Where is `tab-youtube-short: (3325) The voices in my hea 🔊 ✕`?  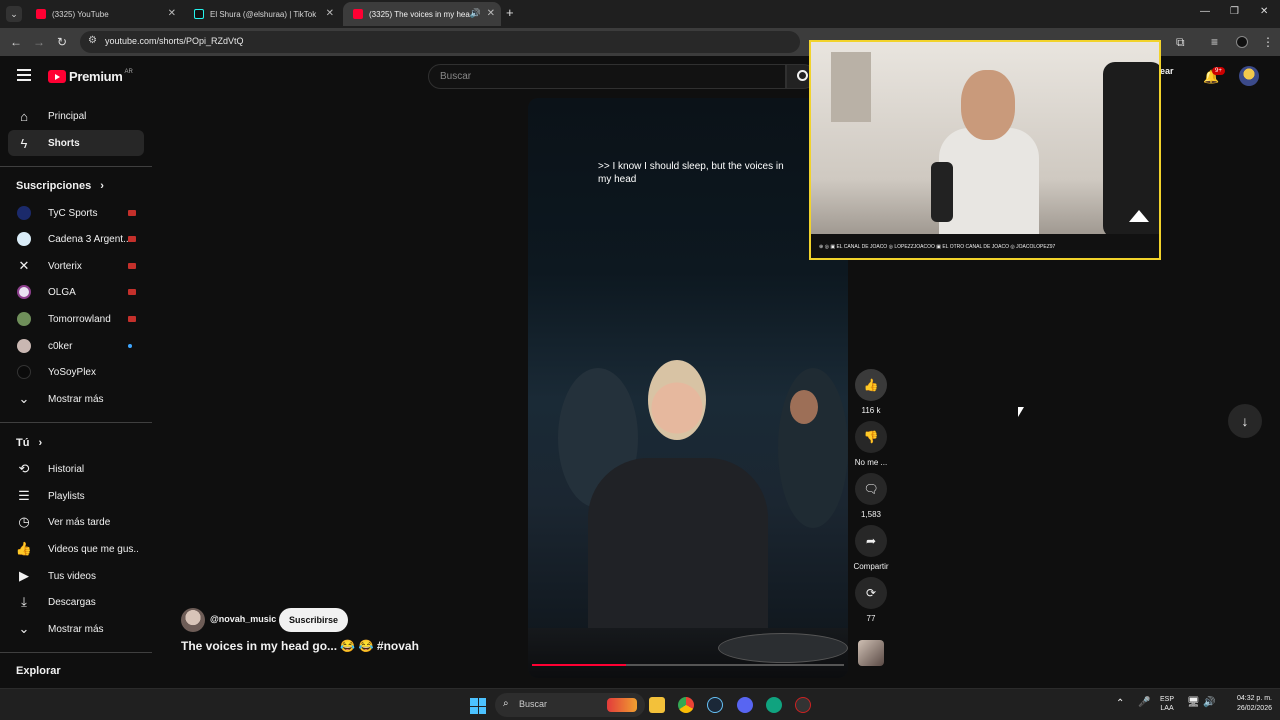
tab-youtube-short: (3325) The voices in my hea 🔊 ✕ is located at coordinates (422, 14).